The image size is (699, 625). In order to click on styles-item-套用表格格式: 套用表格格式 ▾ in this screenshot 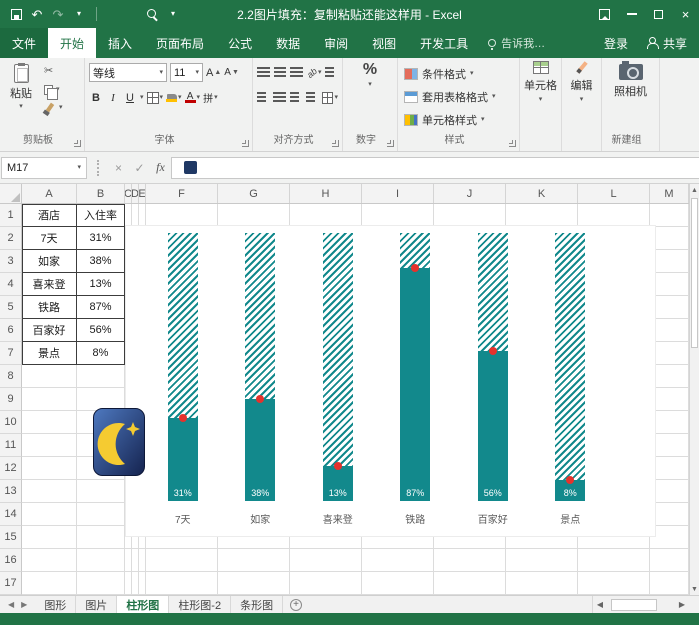, I will do `click(458, 96)`.